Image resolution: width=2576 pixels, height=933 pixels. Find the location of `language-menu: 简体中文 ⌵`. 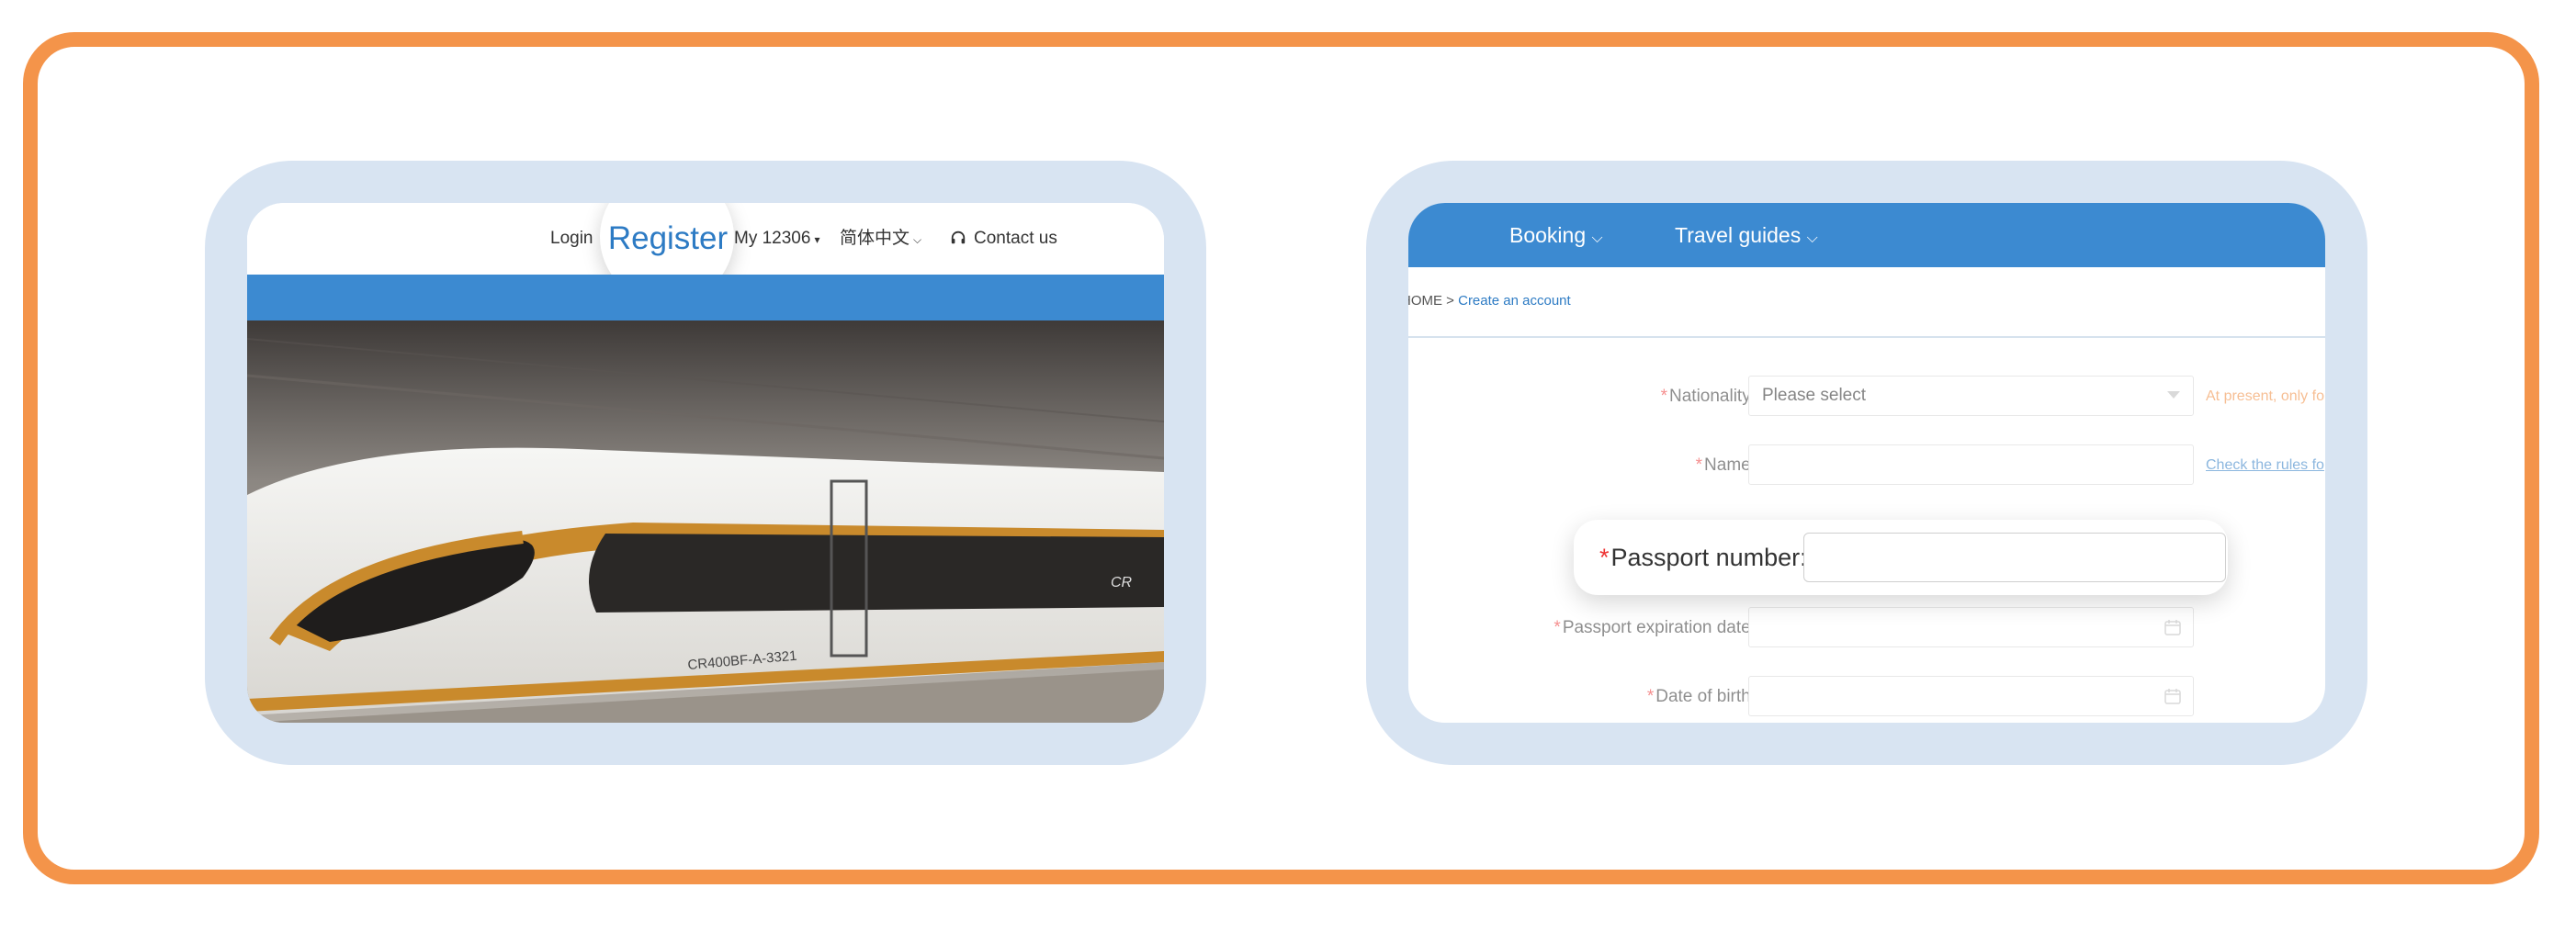

language-menu: 简体中文 ⌵ is located at coordinates (880, 239).